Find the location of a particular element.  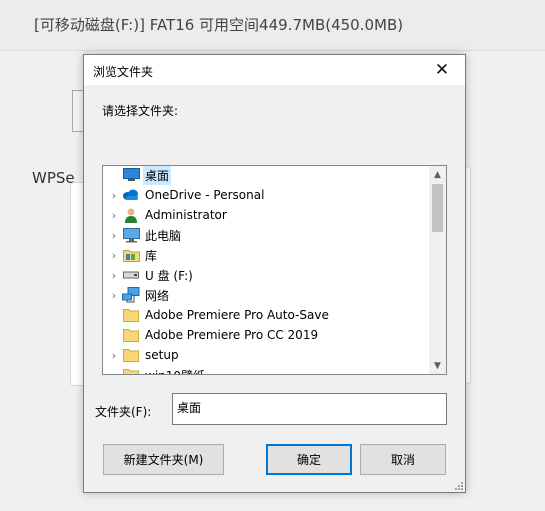

computer-icon is located at coordinates (131, 235).